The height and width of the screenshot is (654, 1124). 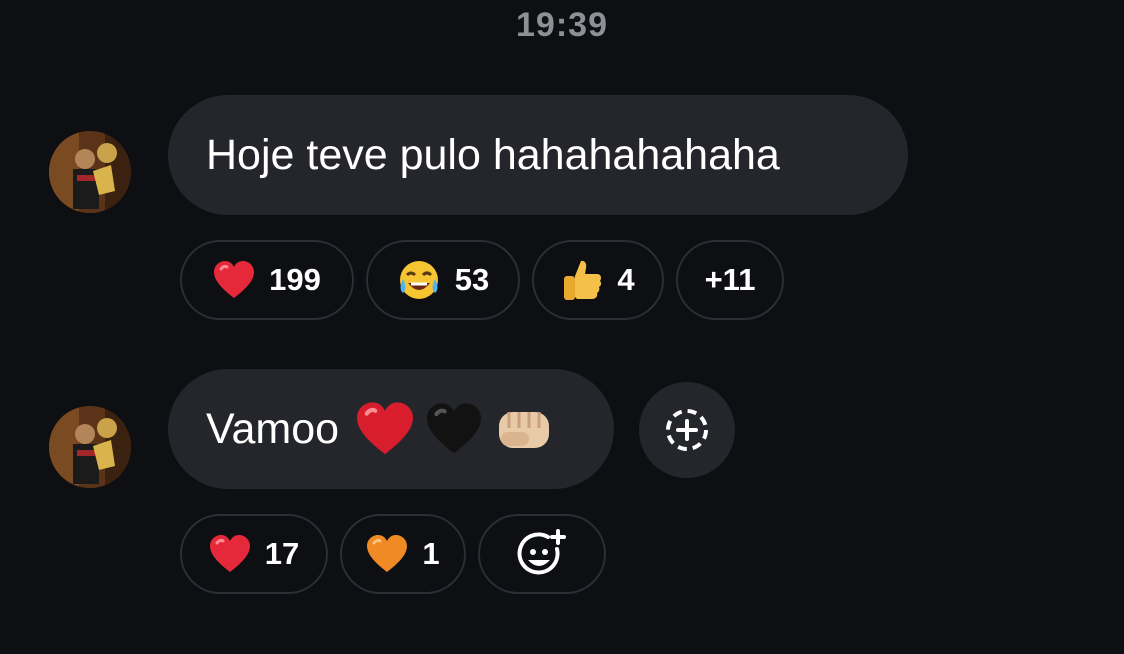 What do you see at coordinates (443, 280) in the screenshot?
I see `reaction-tears-of-joy: 53` at bounding box center [443, 280].